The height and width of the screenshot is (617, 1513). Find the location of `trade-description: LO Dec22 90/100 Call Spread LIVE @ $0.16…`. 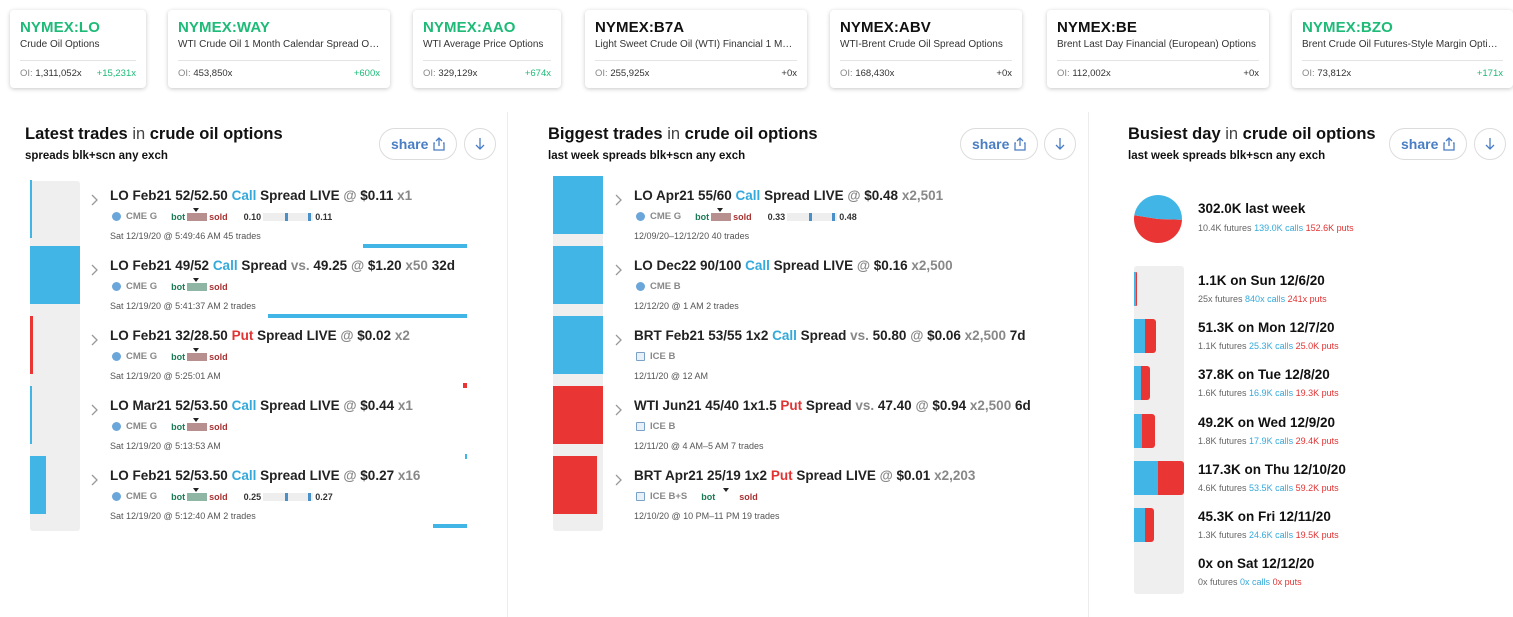

trade-description: LO Dec22 90/100 Call Spread LIVE @ $0.16… is located at coordinates (793, 265).